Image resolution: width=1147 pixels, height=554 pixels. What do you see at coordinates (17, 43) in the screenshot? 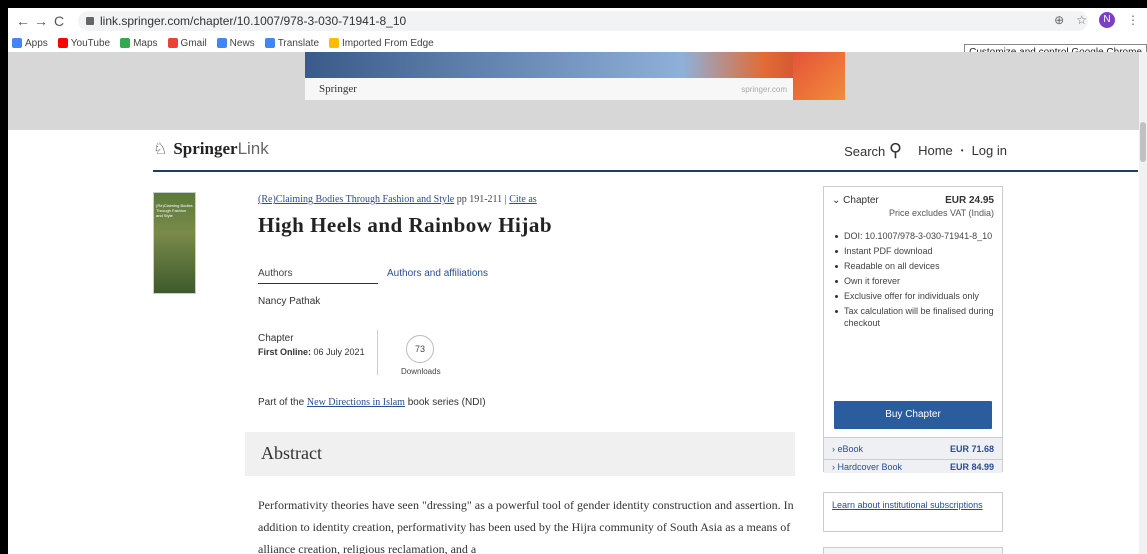
I see `apps-icon` at bounding box center [17, 43].